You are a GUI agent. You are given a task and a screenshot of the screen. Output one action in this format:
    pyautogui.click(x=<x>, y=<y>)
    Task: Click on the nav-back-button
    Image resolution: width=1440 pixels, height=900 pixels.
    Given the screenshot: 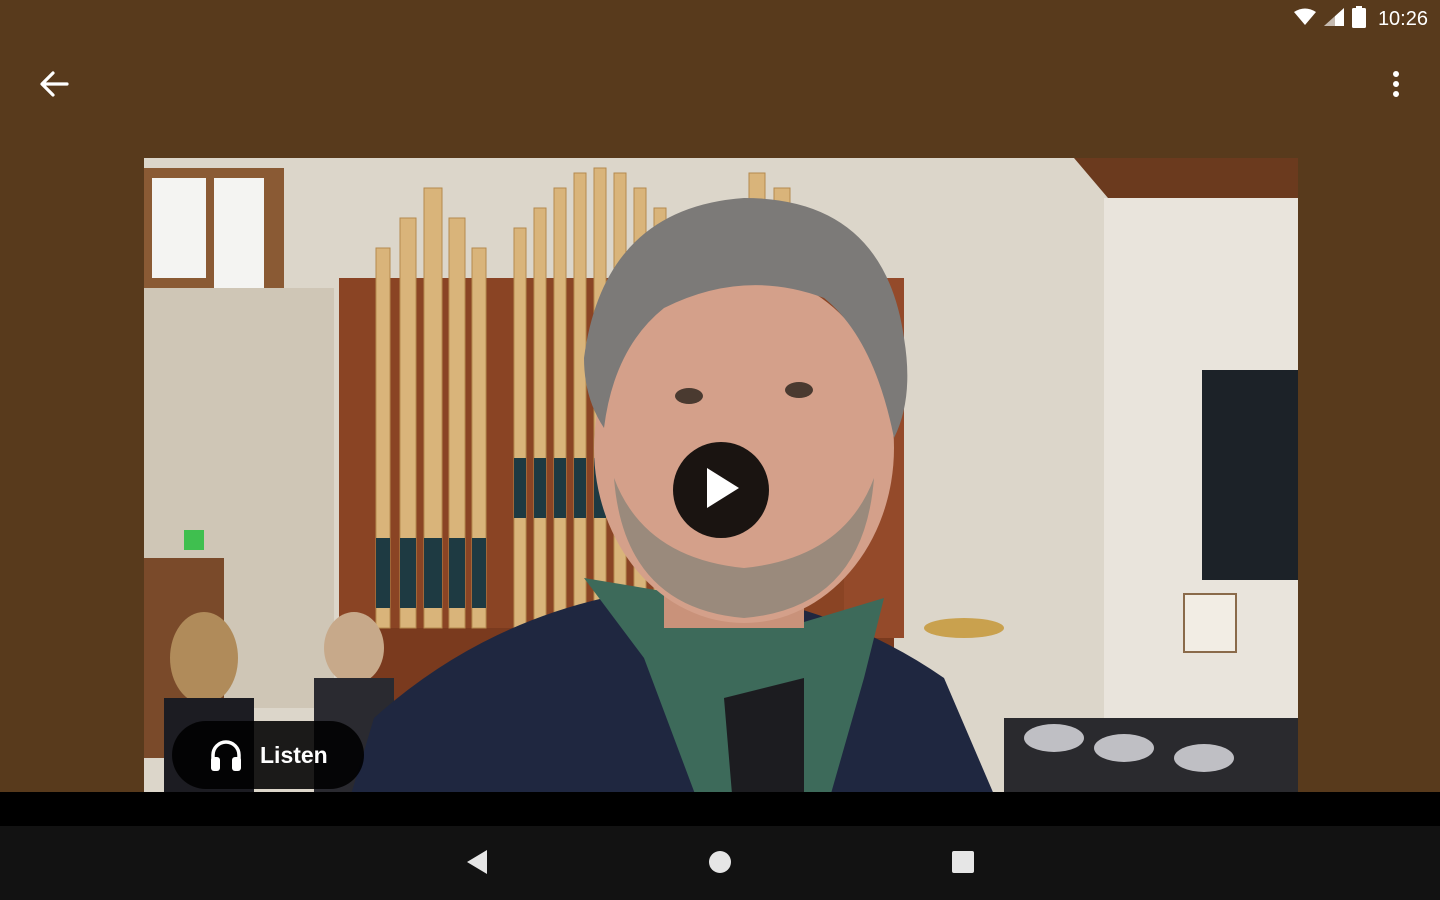 What is the action you would take?
    pyautogui.click(x=477, y=864)
    